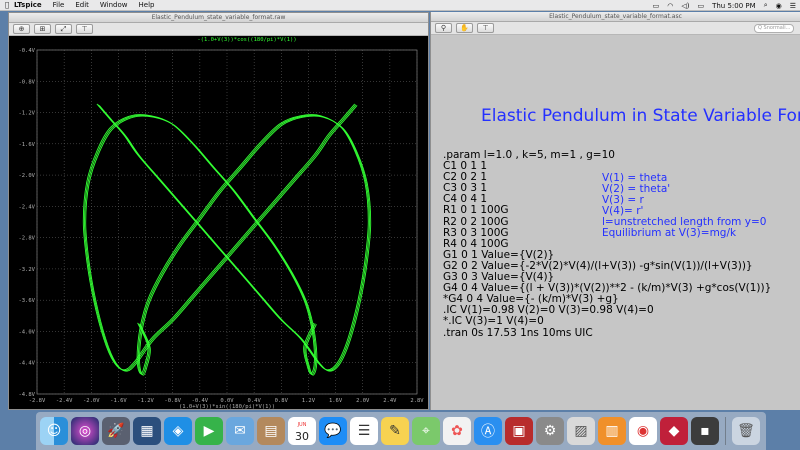 This screenshot has width=800, height=450. Describe the element at coordinates (615, 28) in the screenshot. I see `schematic-toolbar: ⚲ ✋ ⊤` at that location.